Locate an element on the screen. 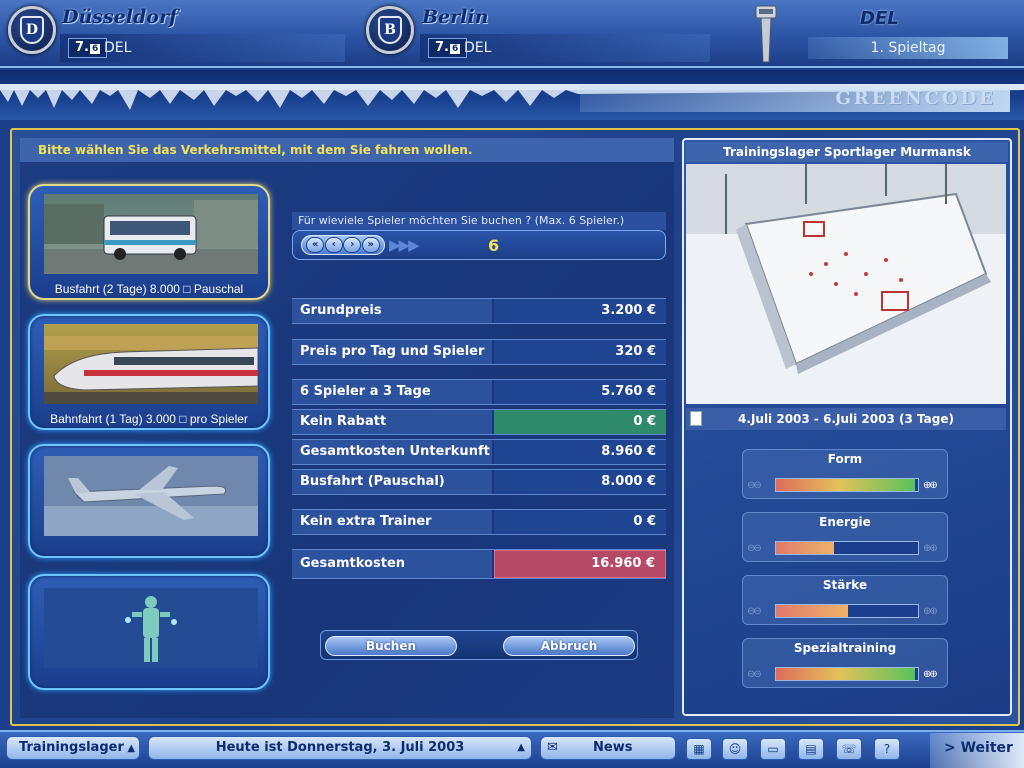 This screenshot has width=1024, height=768. cost-row: Preis pro Tag und Spieler 320 € is located at coordinates (479, 352).